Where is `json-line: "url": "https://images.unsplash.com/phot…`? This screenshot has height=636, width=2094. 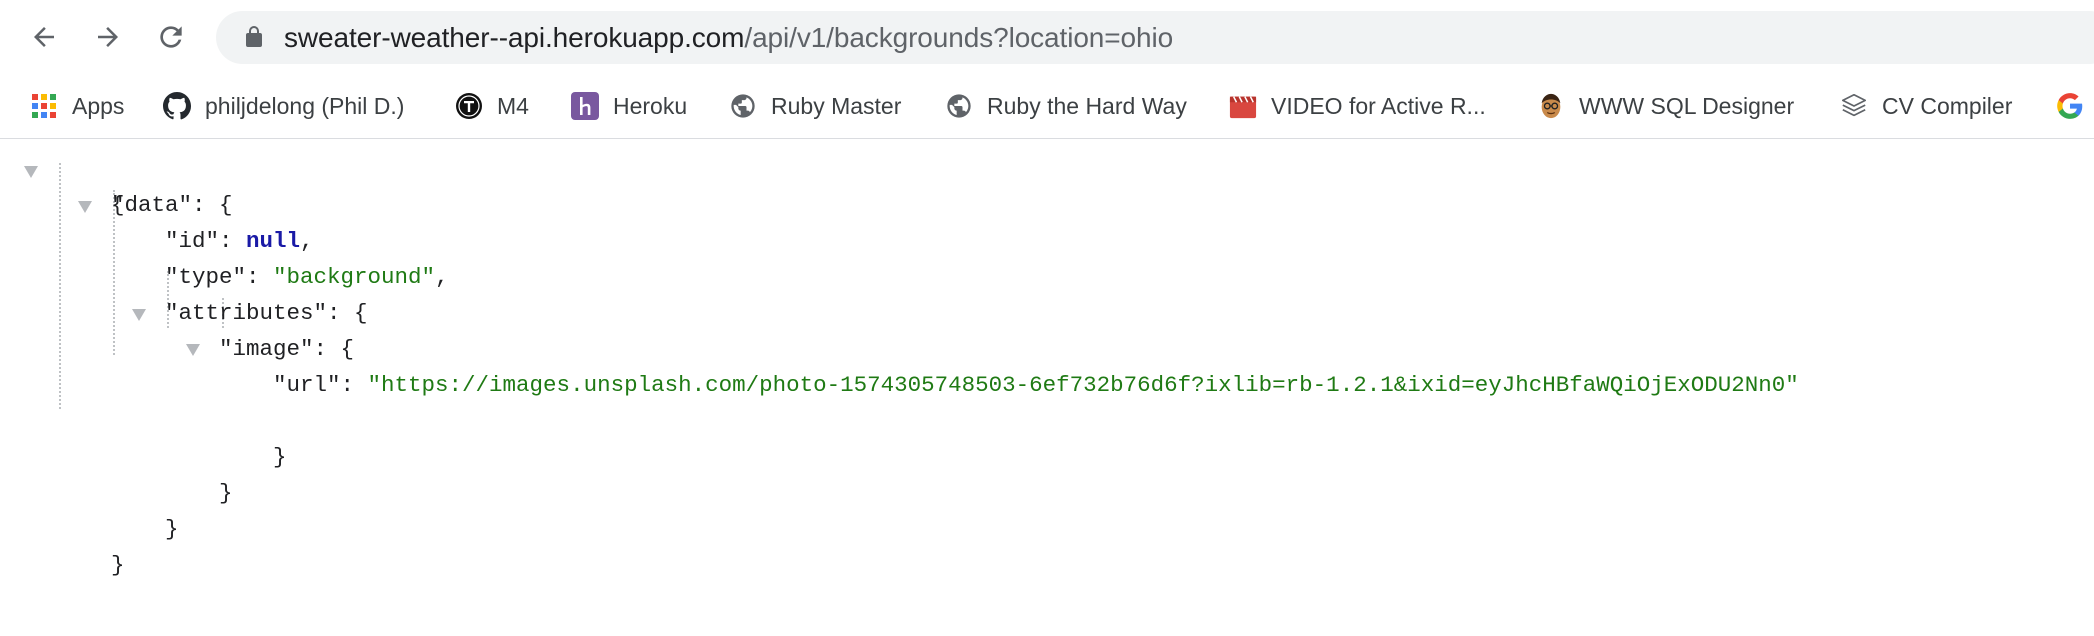 json-line: "url": "https://images.unsplash.com/phot… is located at coordinates (1036, 385).